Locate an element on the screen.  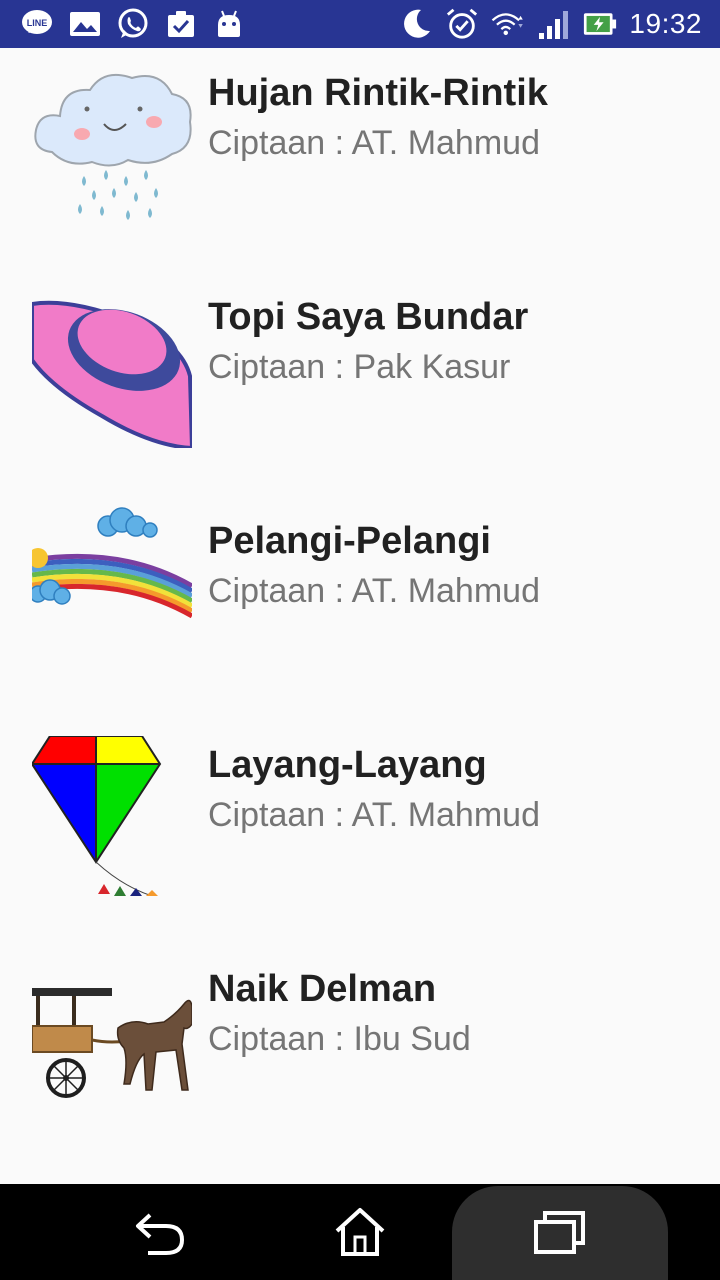
back-icon is located at coordinates (160, 1234).